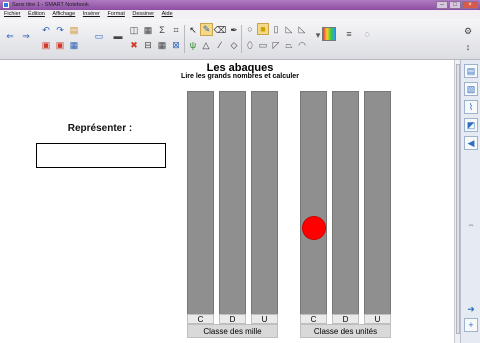 This screenshot has width=480, height=343. I want to click on gallery-icon: ▧, so click(471, 89).